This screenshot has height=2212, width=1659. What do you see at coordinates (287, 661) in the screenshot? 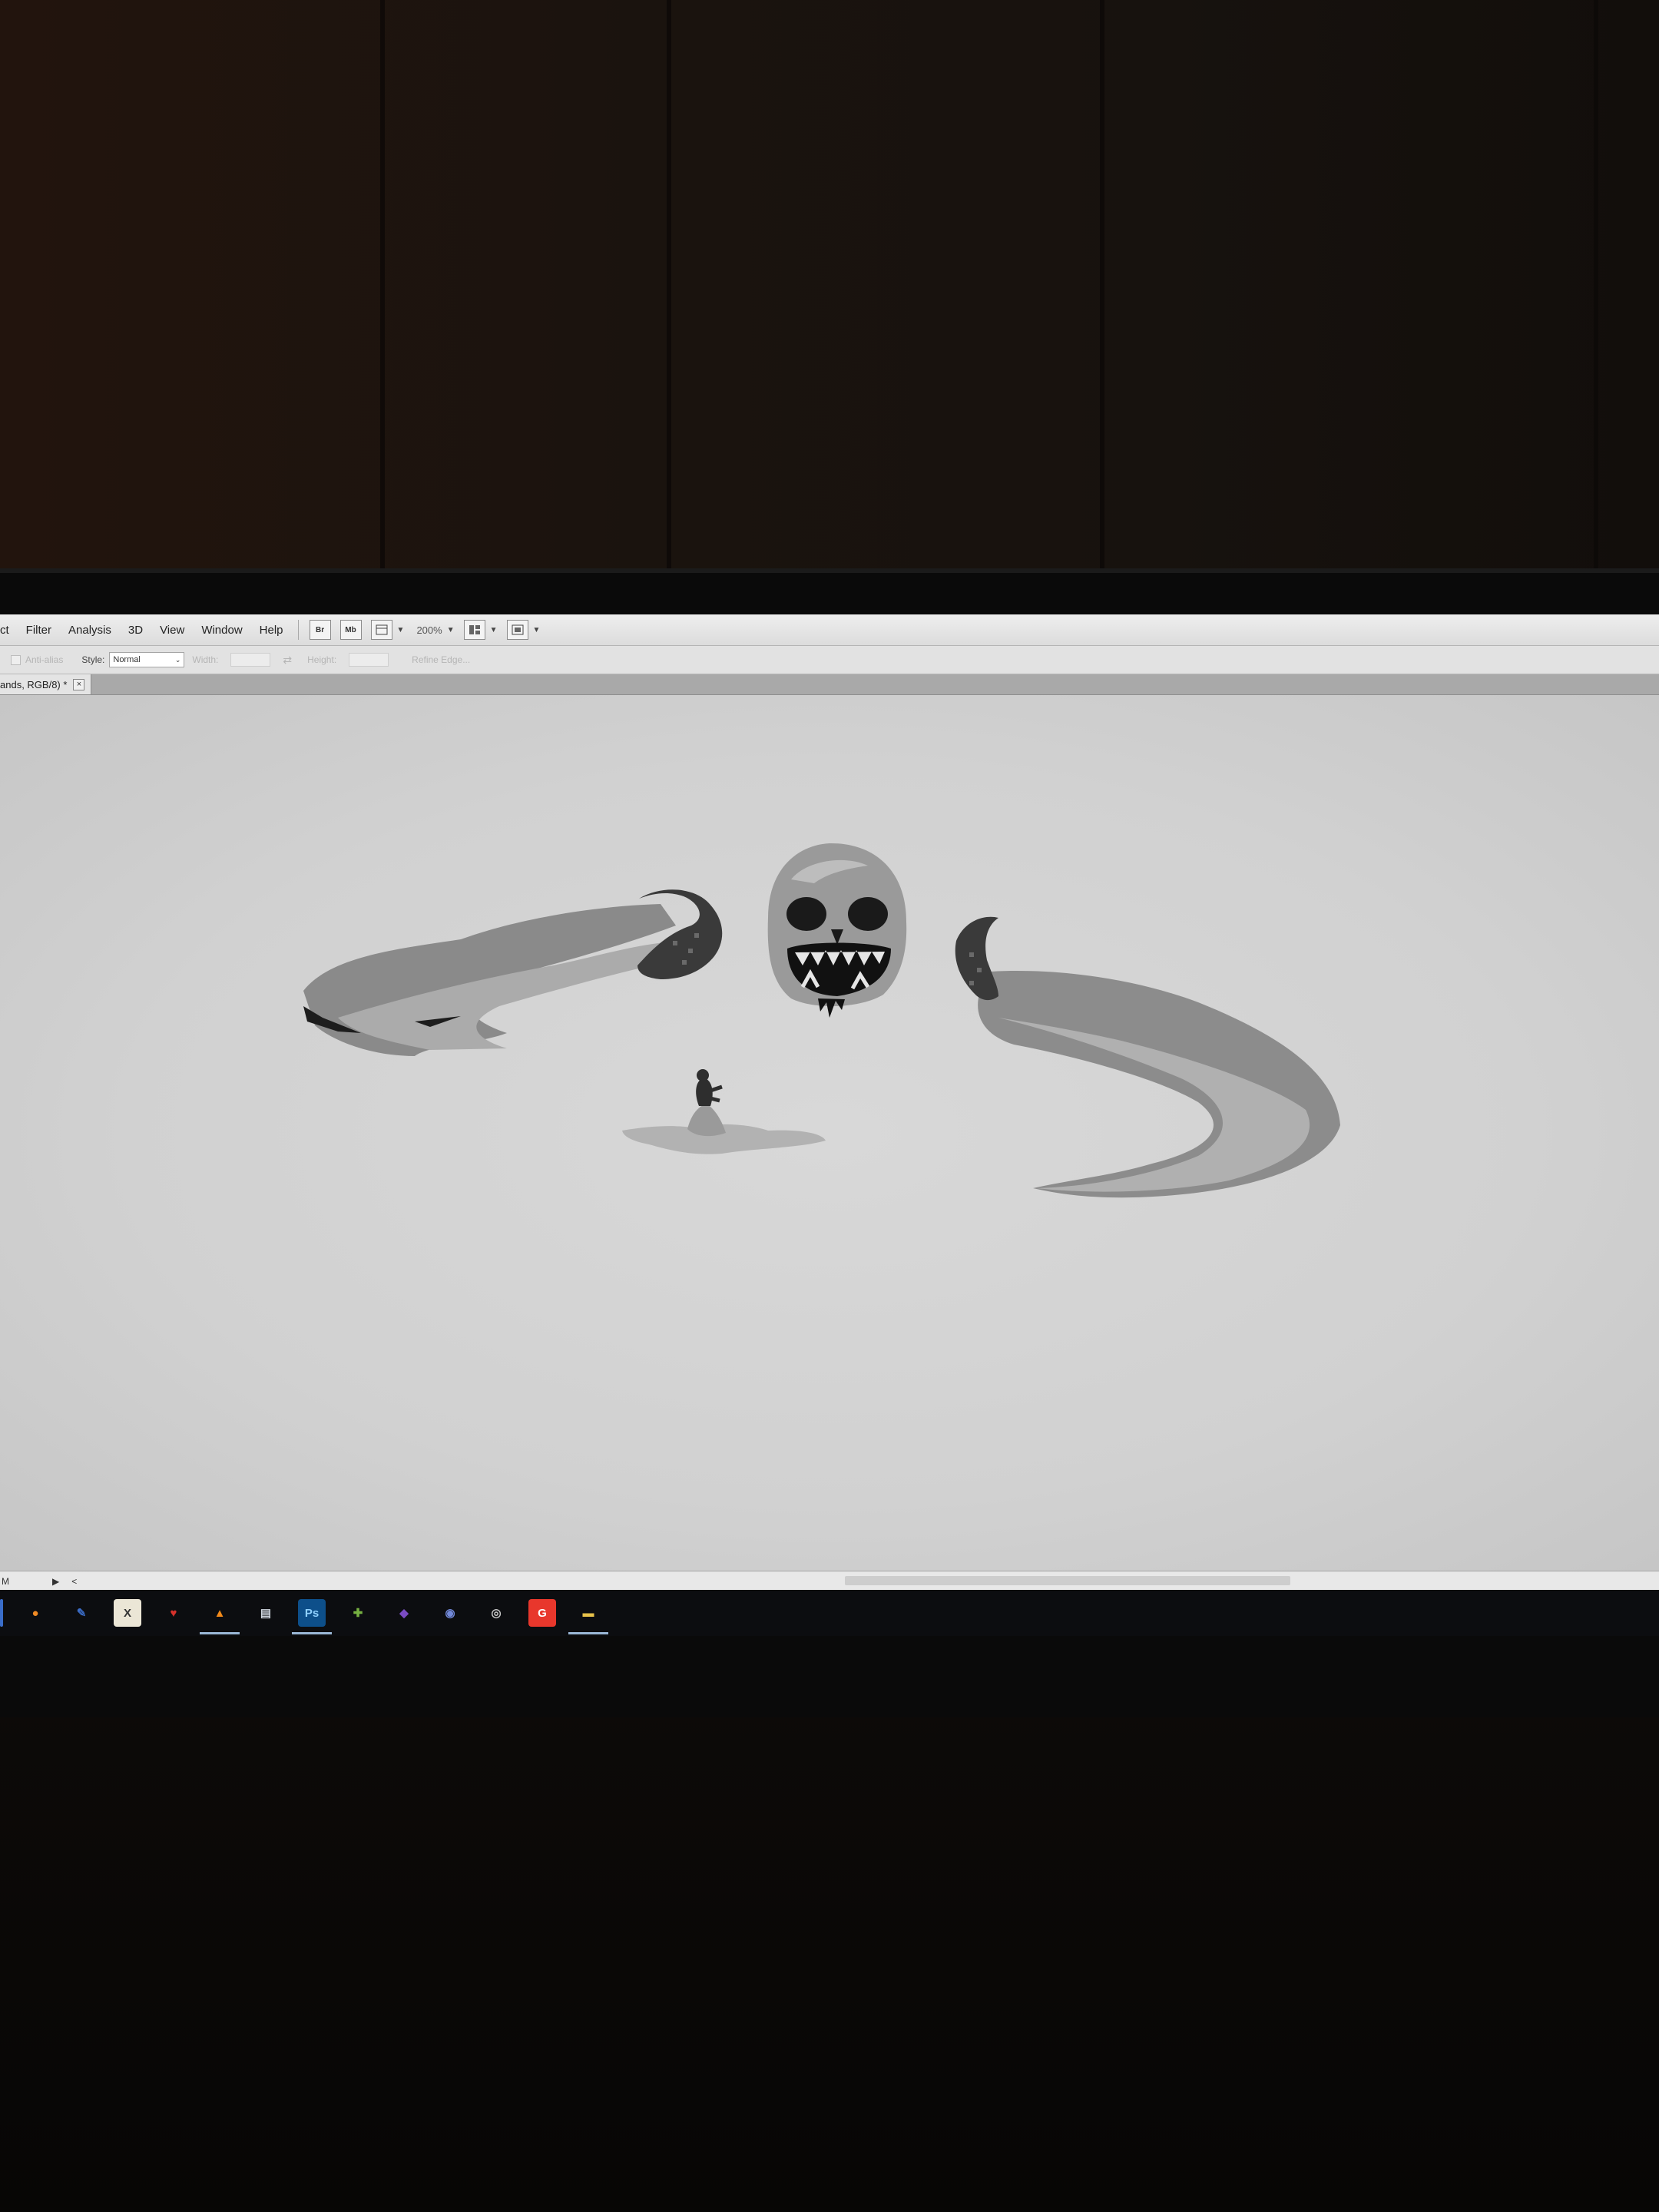
I see `swap-icon: ⇄` at bounding box center [287, 661].